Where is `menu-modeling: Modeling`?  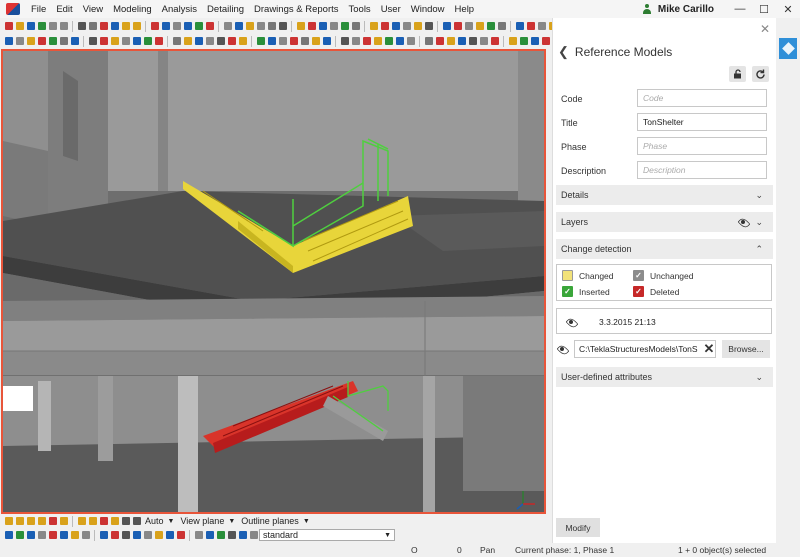 menu-modeling: Modeling is located at coordinates (132, 9).